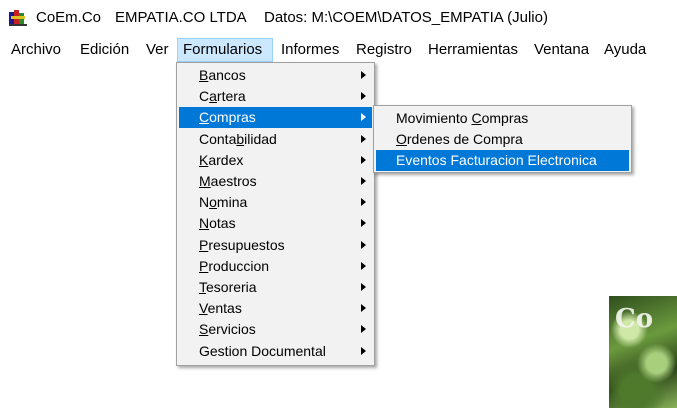 The width and height of the screenshot is (677, 408). I want to click on formularios-item-compras: Compras, so click(275, 118).